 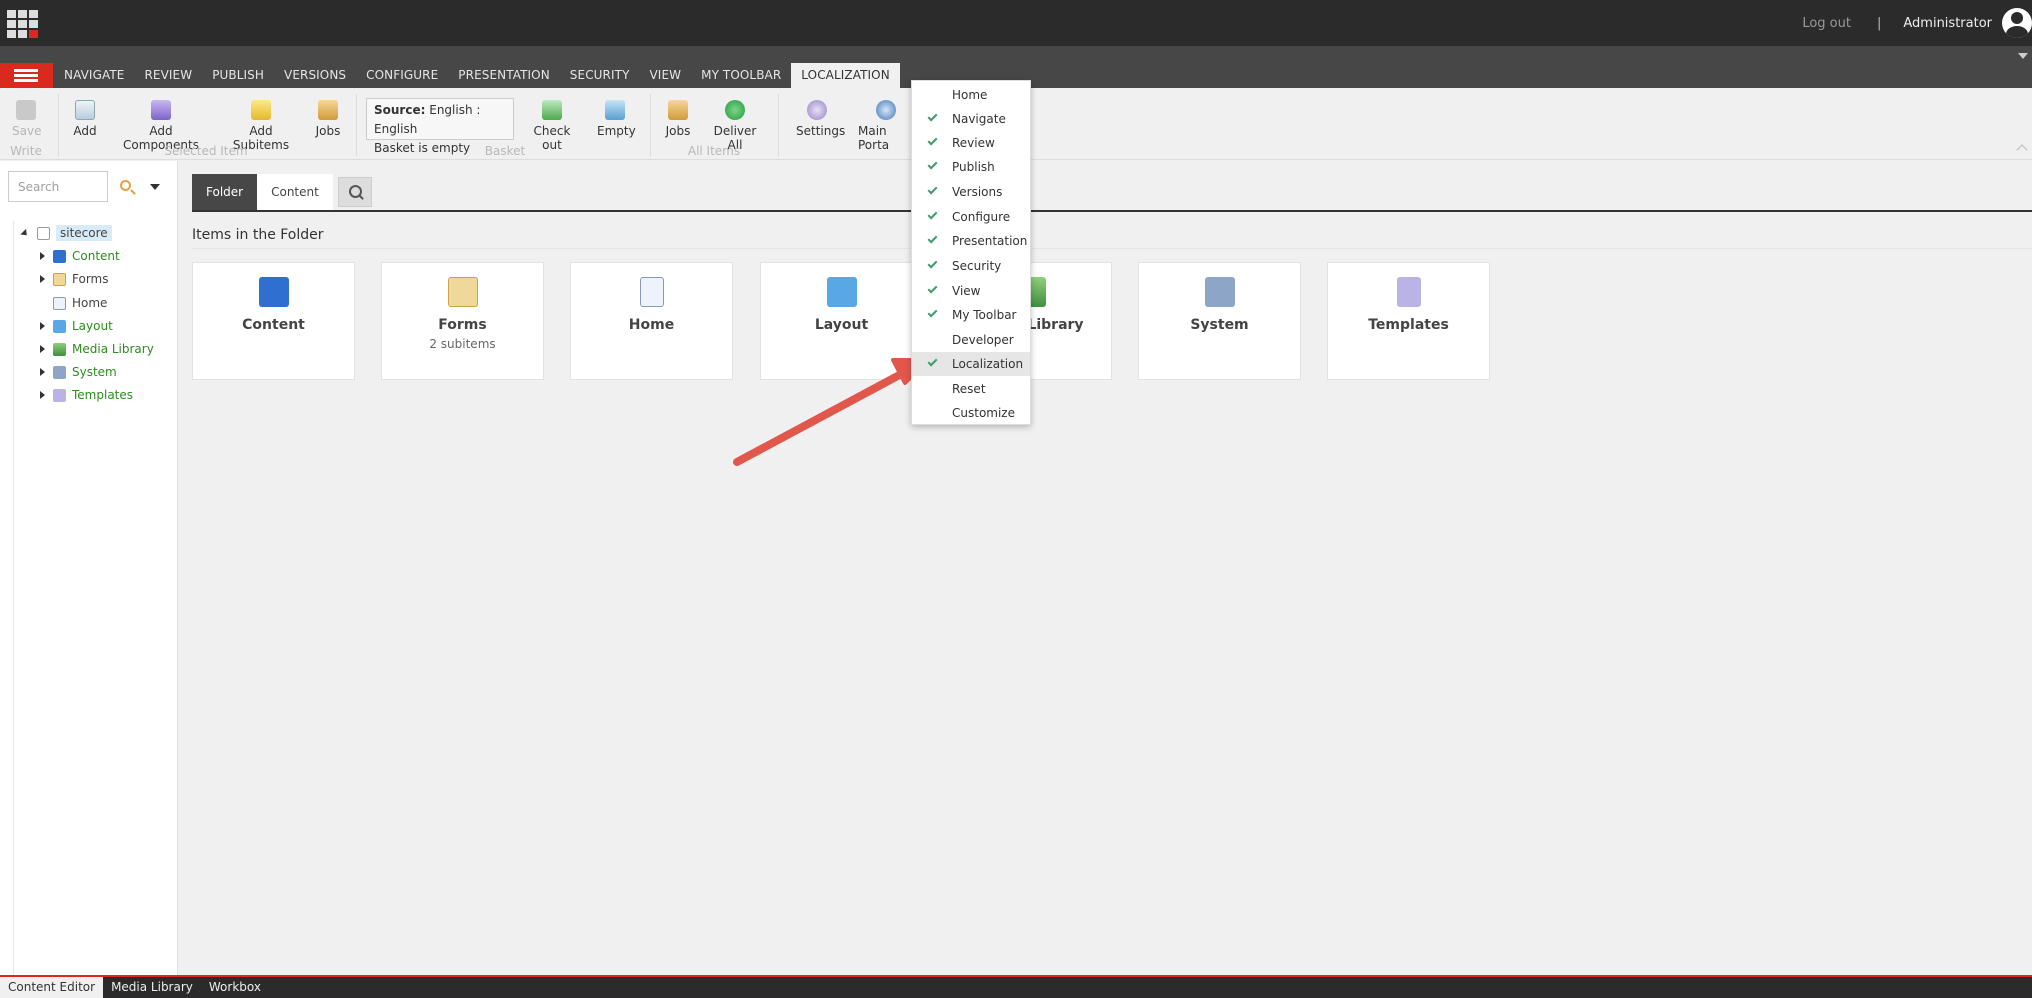 I want to click on item-card-layout: Layout, so click(x=841, y=321).